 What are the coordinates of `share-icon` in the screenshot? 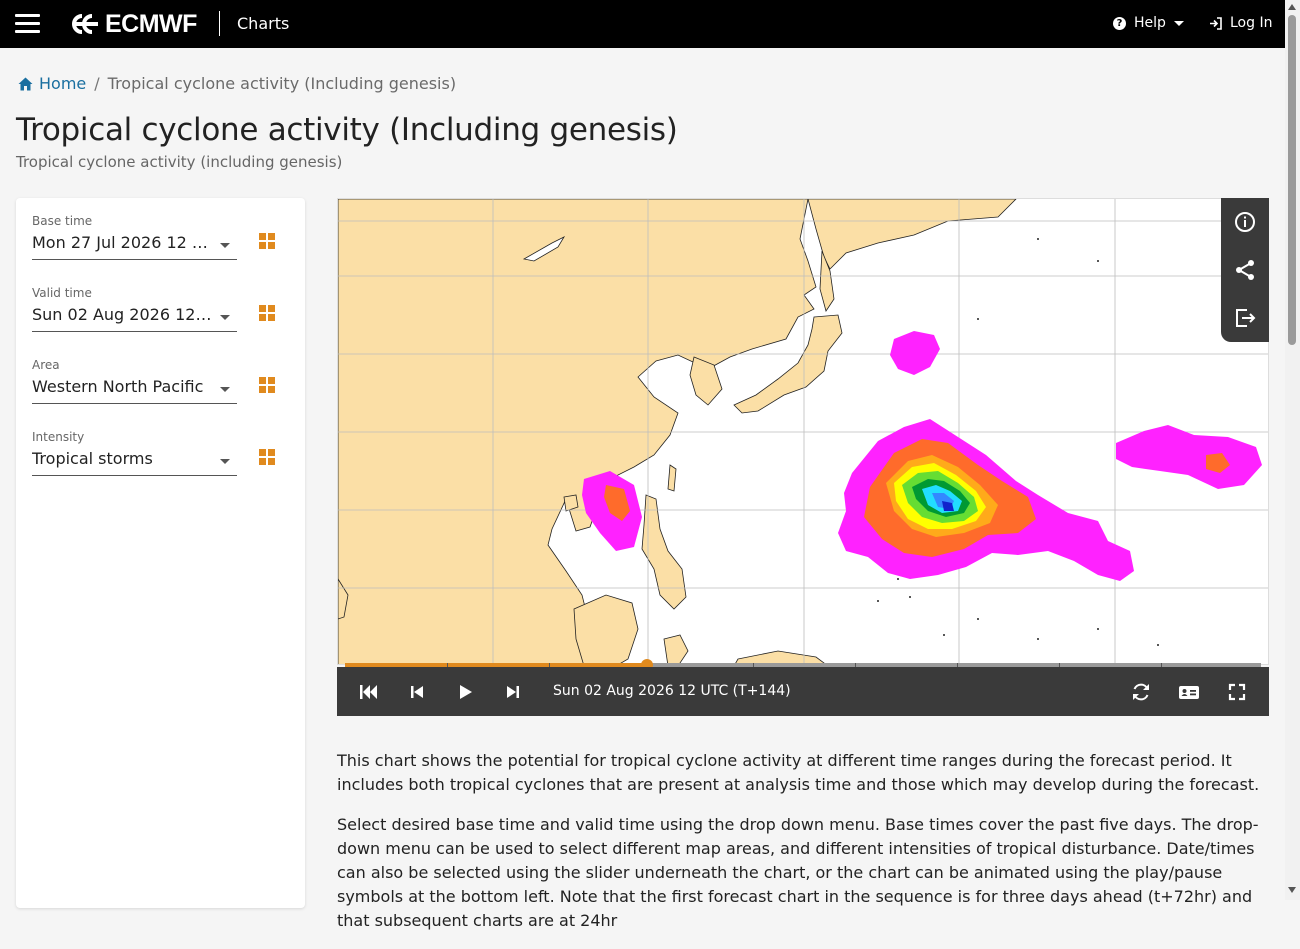 It's located at (1245, 270).